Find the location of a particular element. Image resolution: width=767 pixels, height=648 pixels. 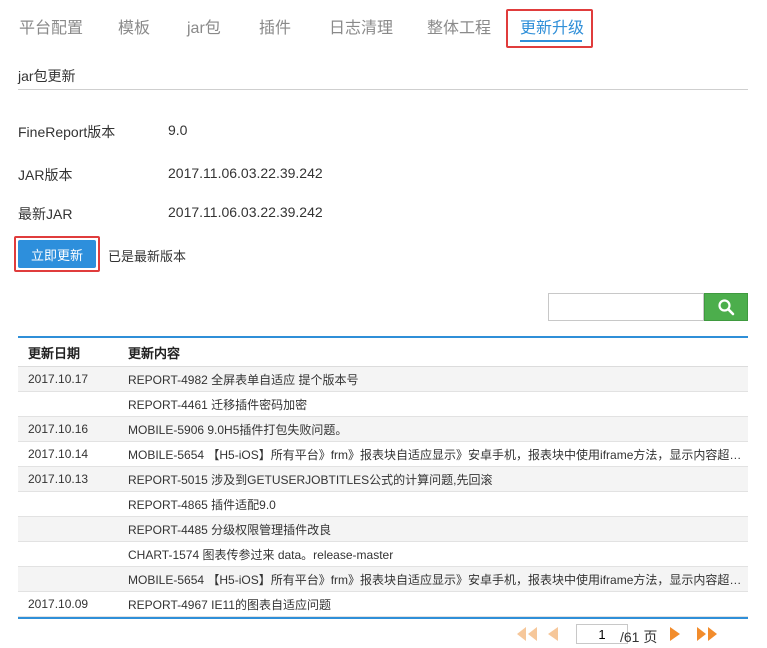

table-row: REPORT-4485 分级权限管理插件改良 is located at coordinates (383, 529).